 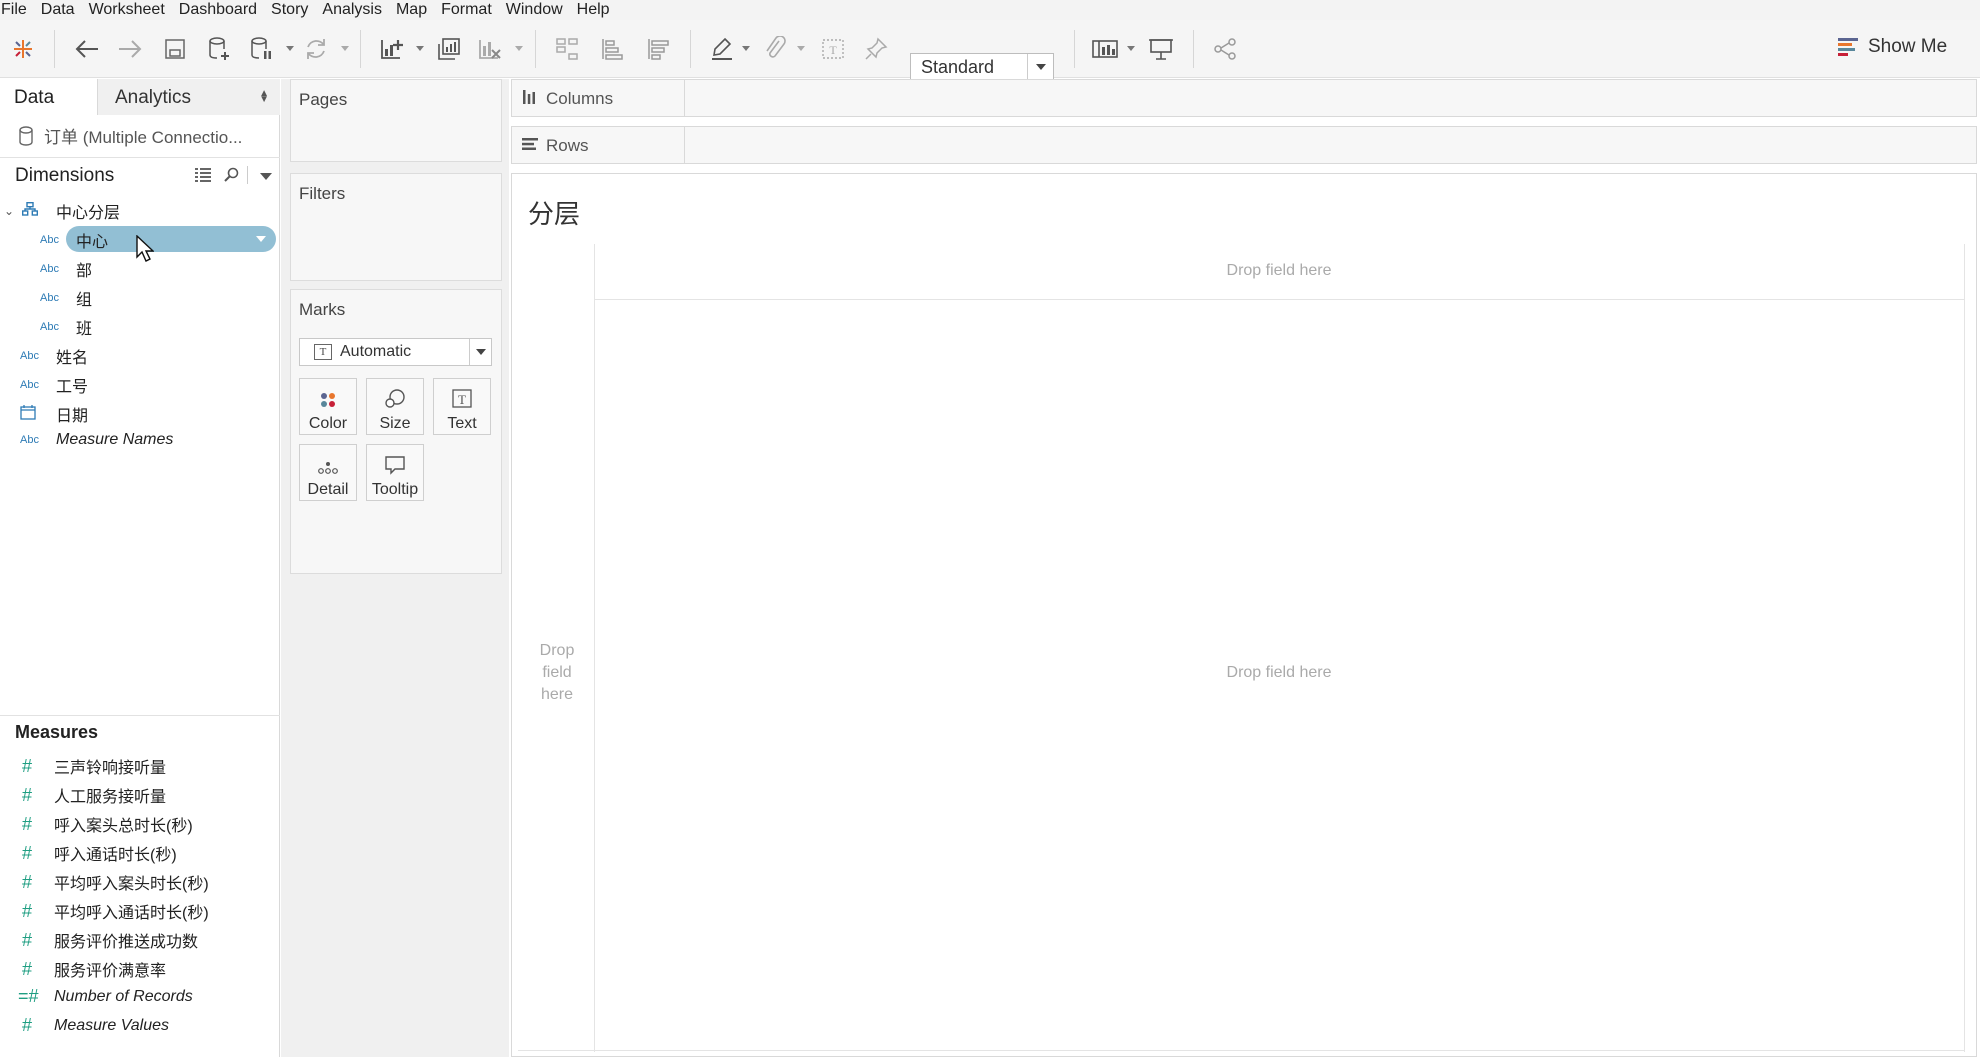 I want to click on menu-dashboard: Dashboard, so click(x=216, y=10).